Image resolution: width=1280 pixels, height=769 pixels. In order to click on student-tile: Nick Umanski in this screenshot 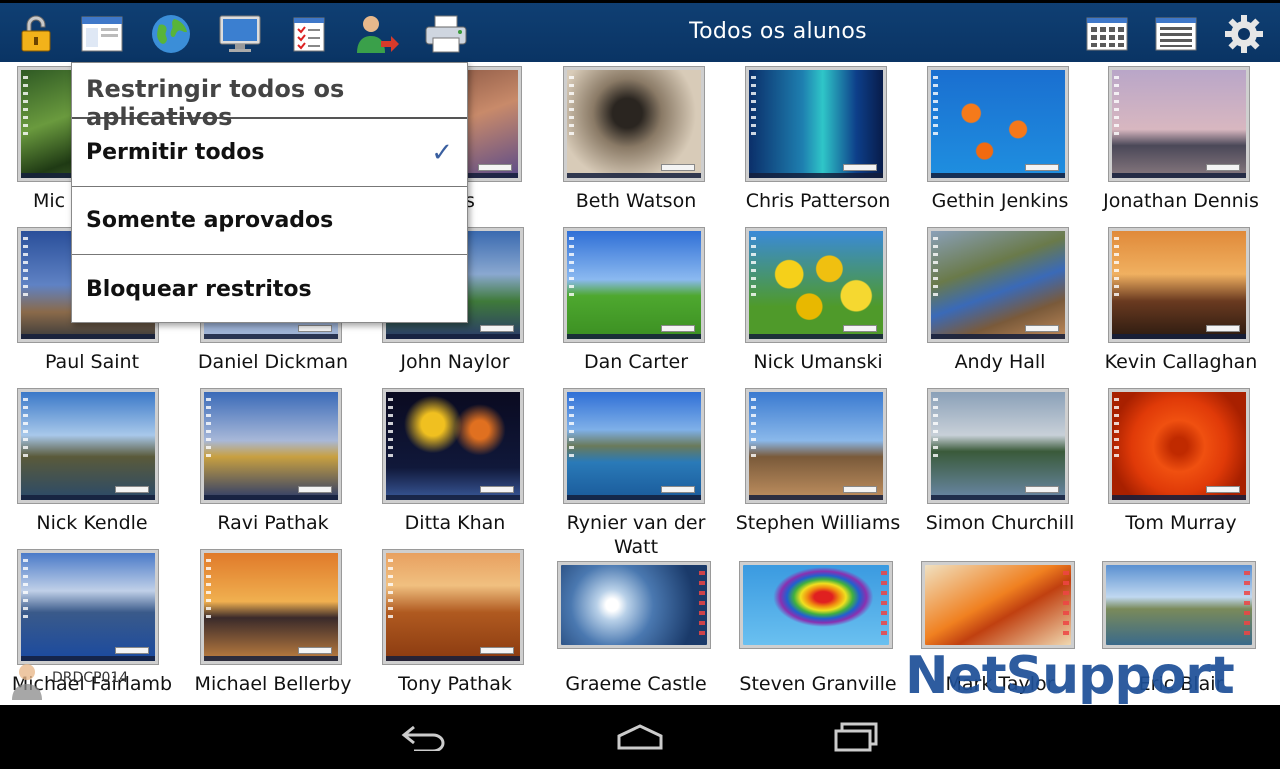, I will do `click(818, 303)`.